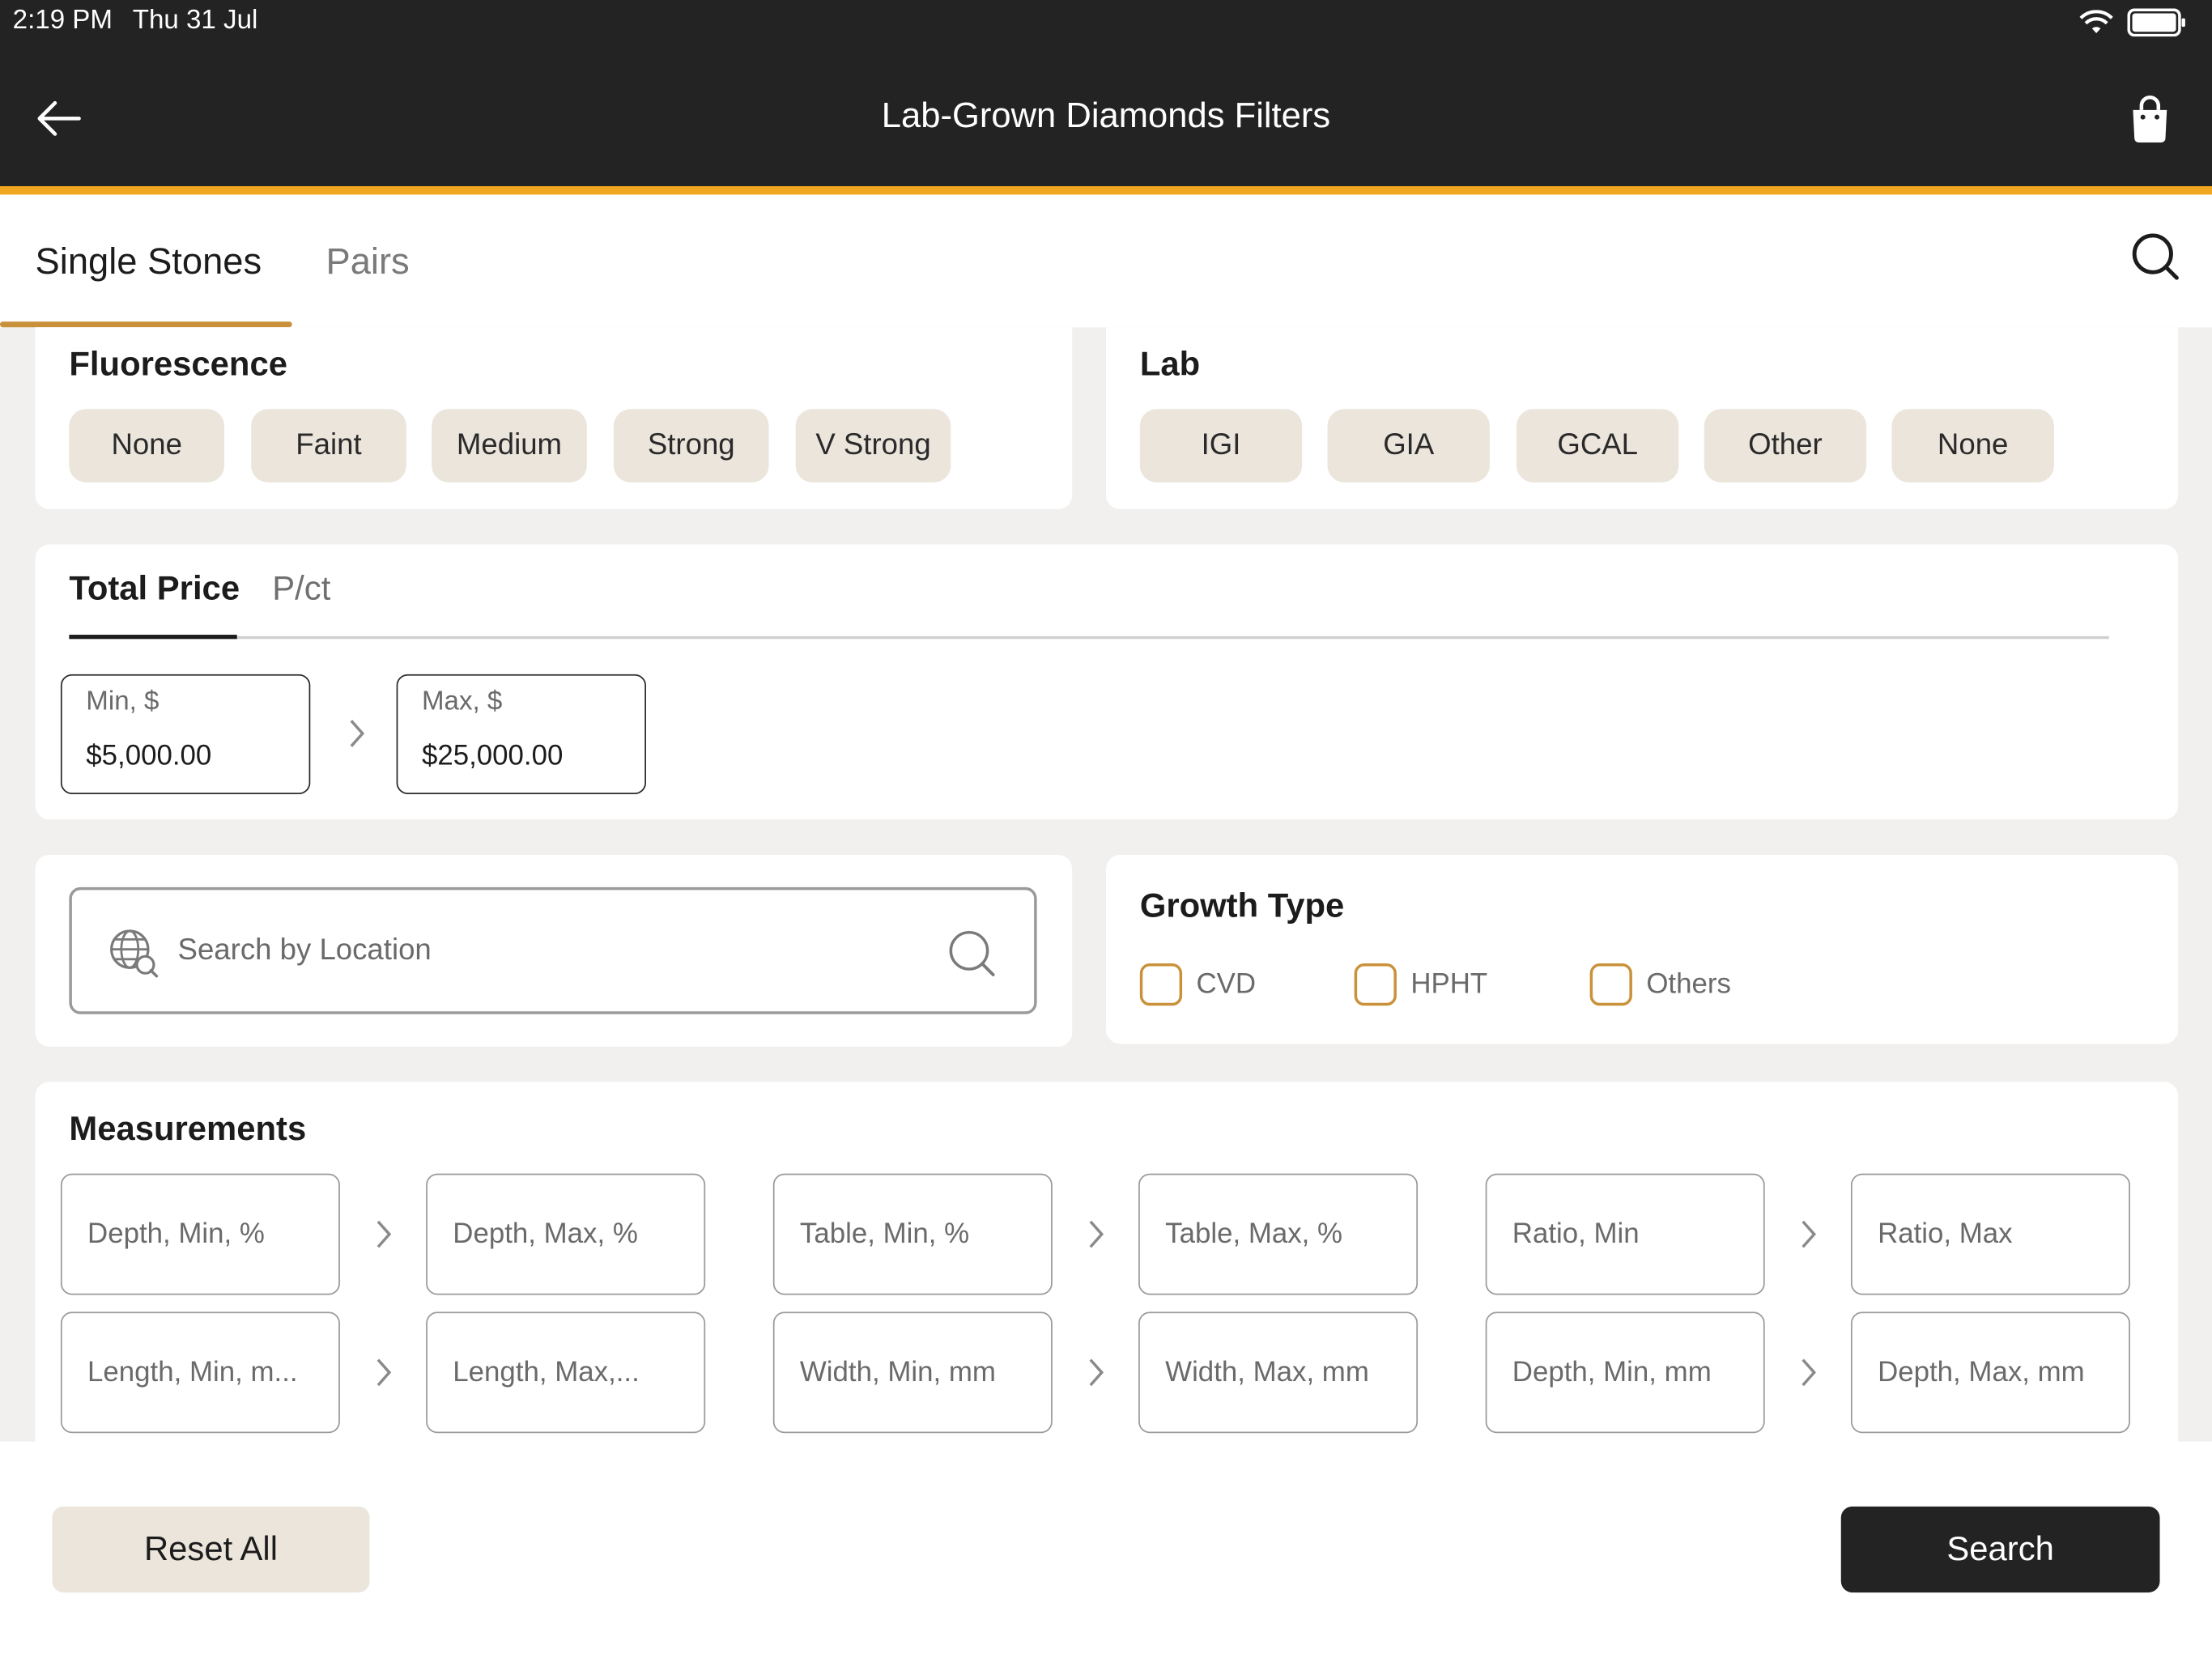 Image resolution: width=2212 pixels, height=1658 pixels. Describe the element at coordinates (1625, 1373) in the screenshot. I see `depth-min-mm-input: Depth, Min, mm` at that location.